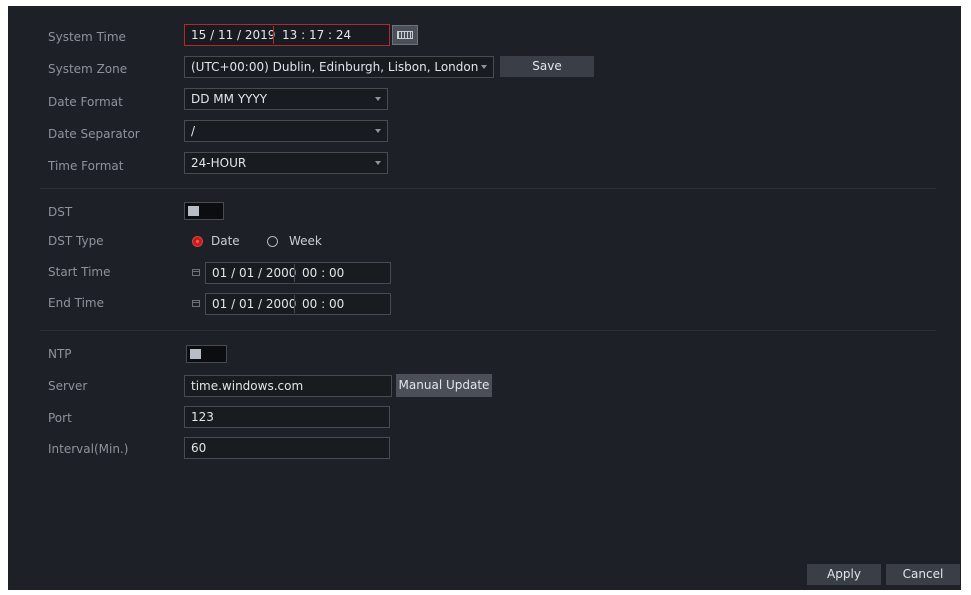 Image resolution: width=971 pixels, height=595 pixels. What do you see at coordinates (298, 304) in the screenshot?
I see `end-time-field: 01 / 01 / 2000 00 : 00` at bounding box center [298, 304].